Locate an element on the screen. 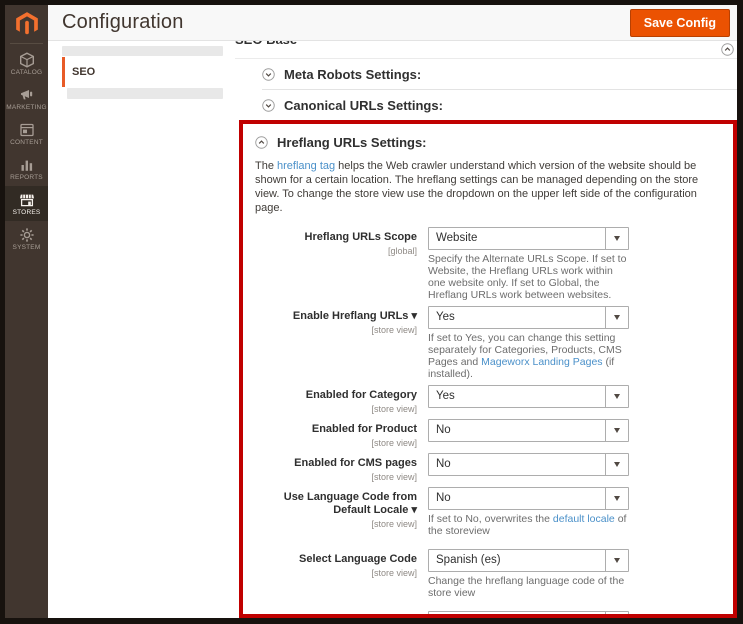 This screenshot has height=624, width=743. hreflang-urls-scope-select: Website is located at coordinates (528, 238).